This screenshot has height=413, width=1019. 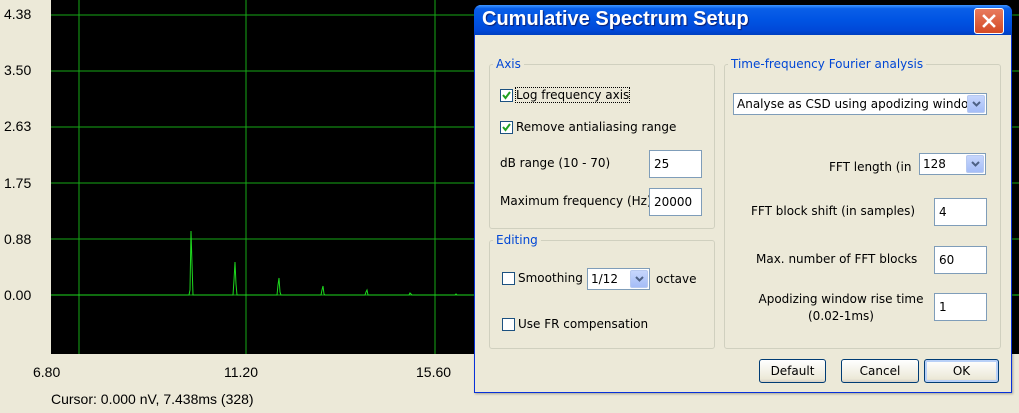 What do you see at coordinates (827, 64) in the screenshot?
I see `time-frequency-group-label: Time-frequency Fourier analysis` at bounding box center [827, 64].